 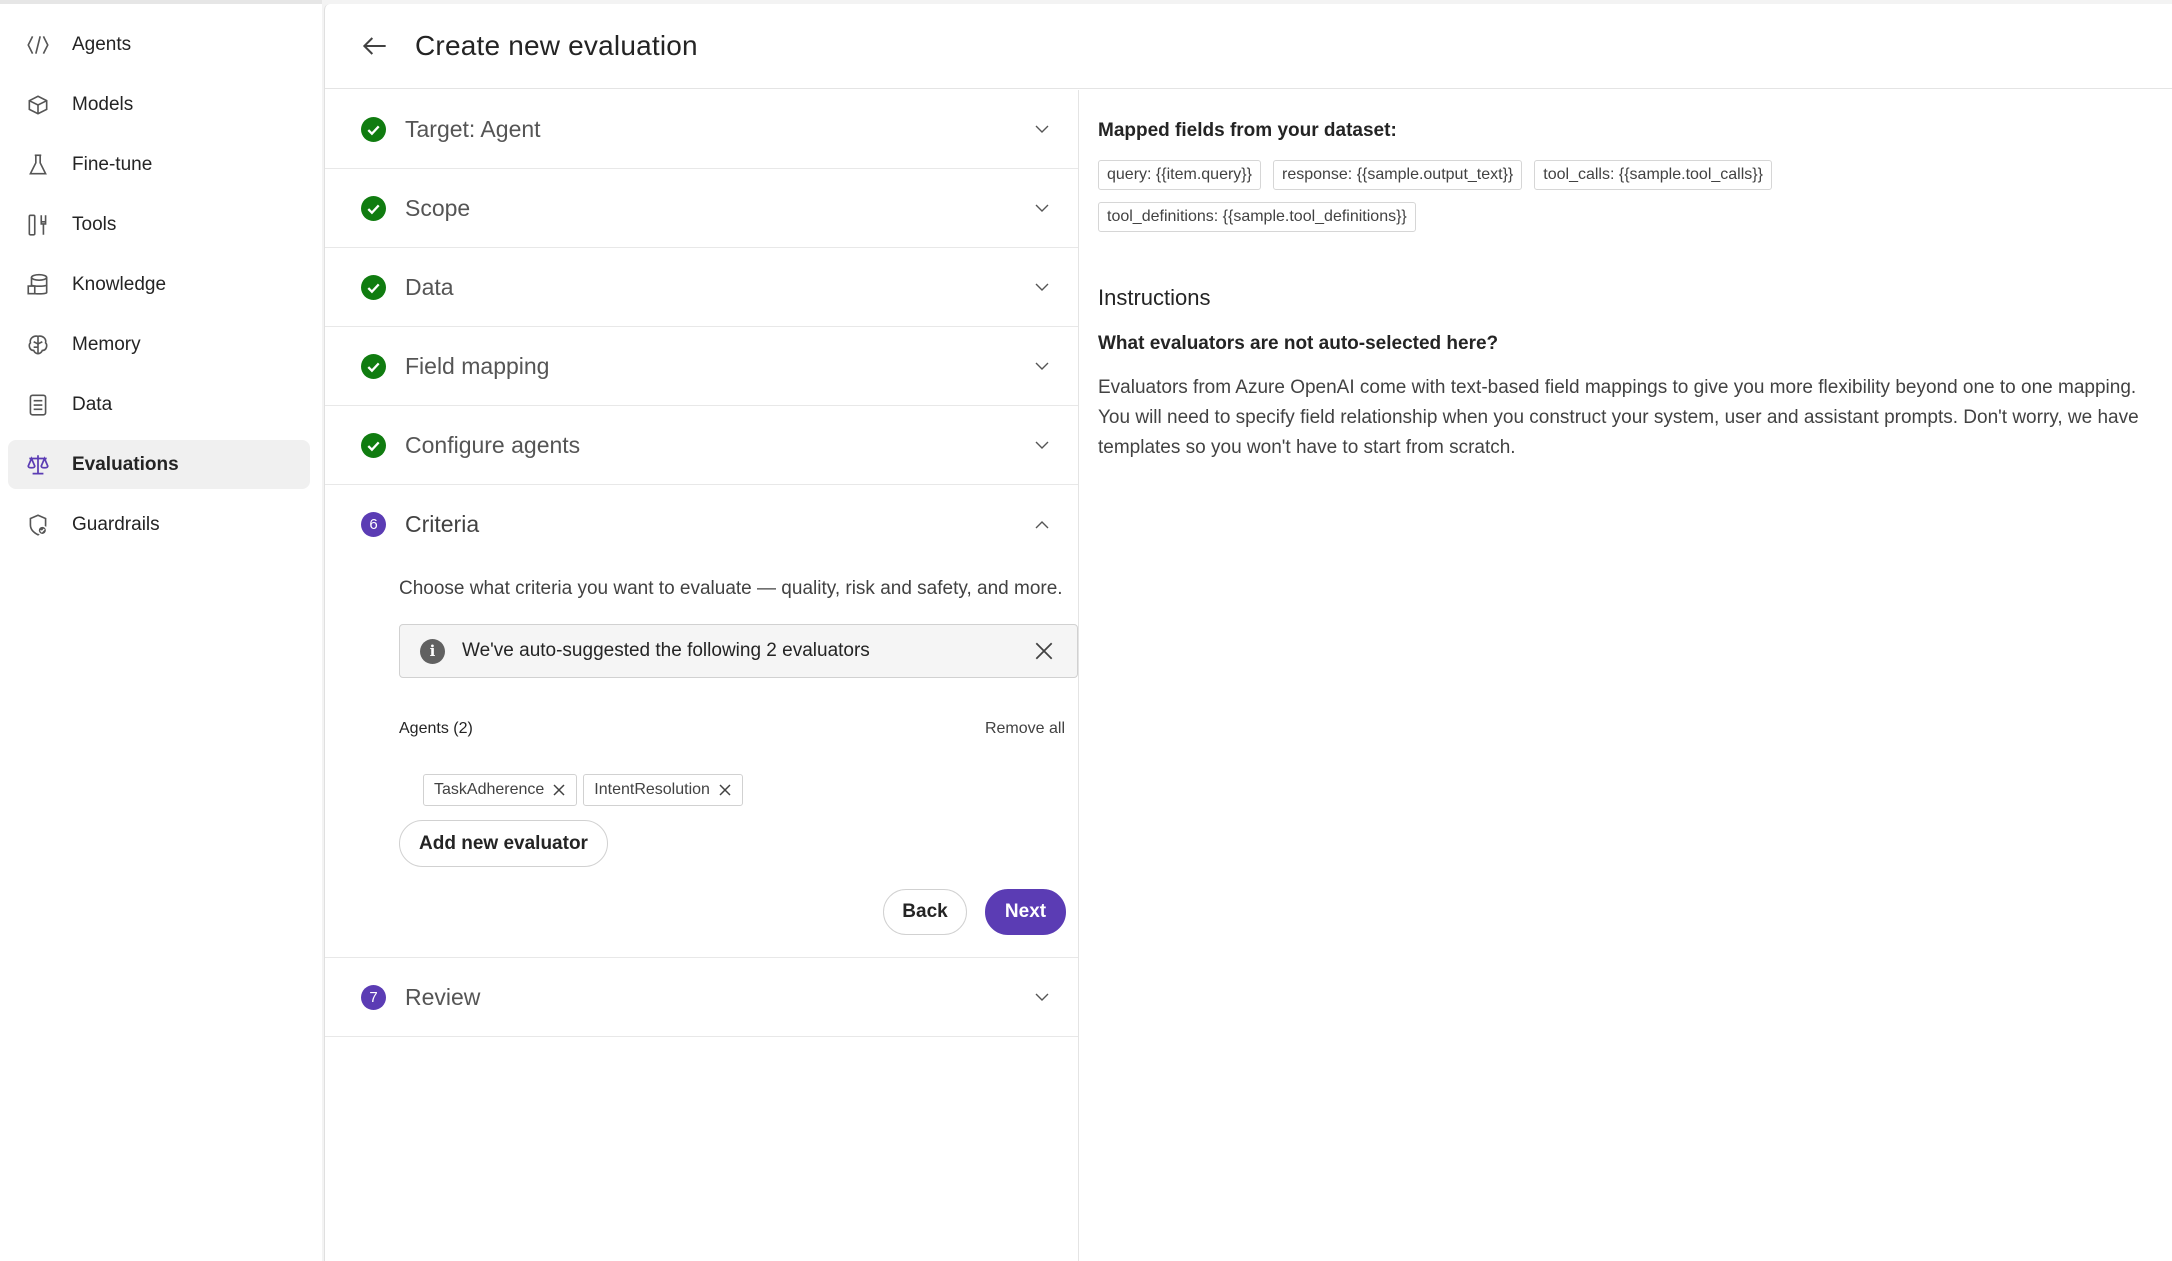 I want to click on shield-check-icon, so click(x=38, y=525).